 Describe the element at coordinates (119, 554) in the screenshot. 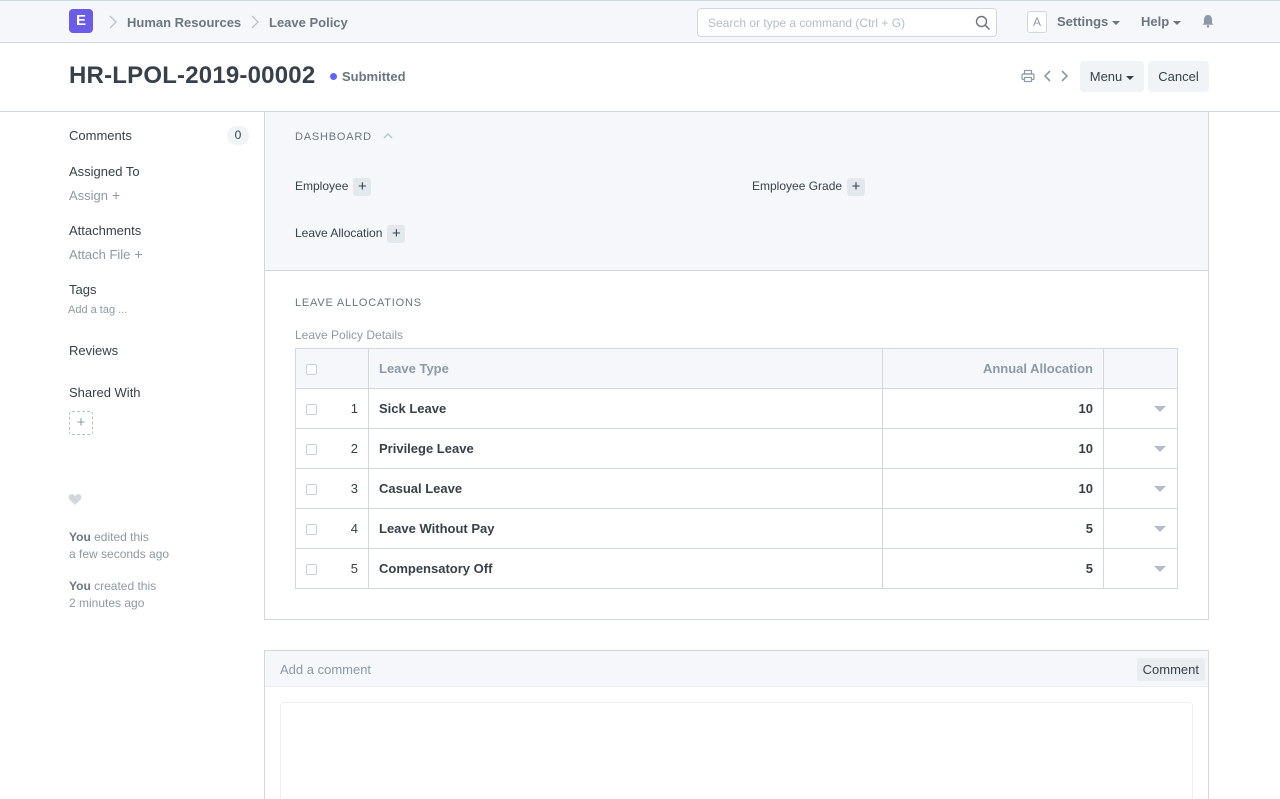

I see `timeline-when: a few seconds ago` at that location.